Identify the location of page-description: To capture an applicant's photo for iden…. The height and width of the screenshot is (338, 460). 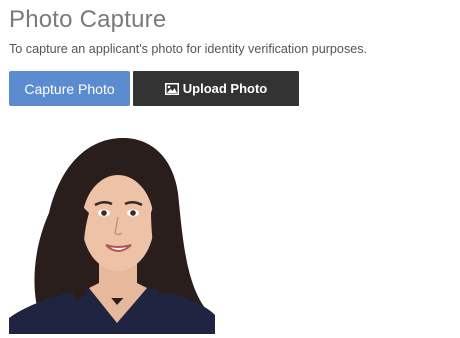
(188, 49).